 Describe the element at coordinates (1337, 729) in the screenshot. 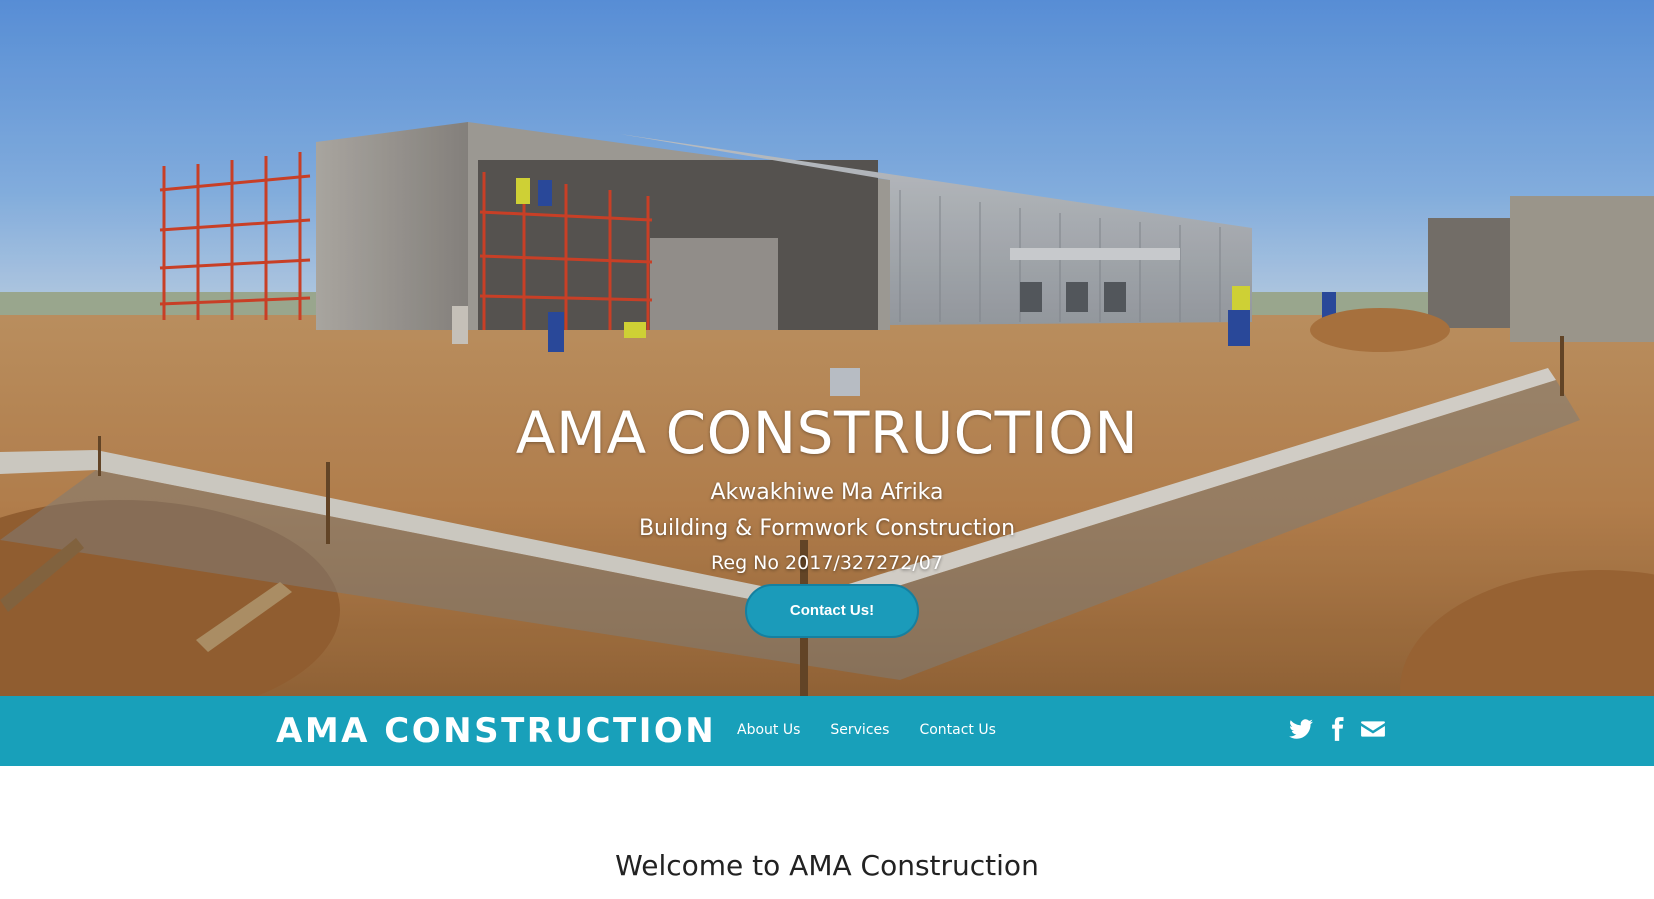

I see `facebook-icon` at that location.